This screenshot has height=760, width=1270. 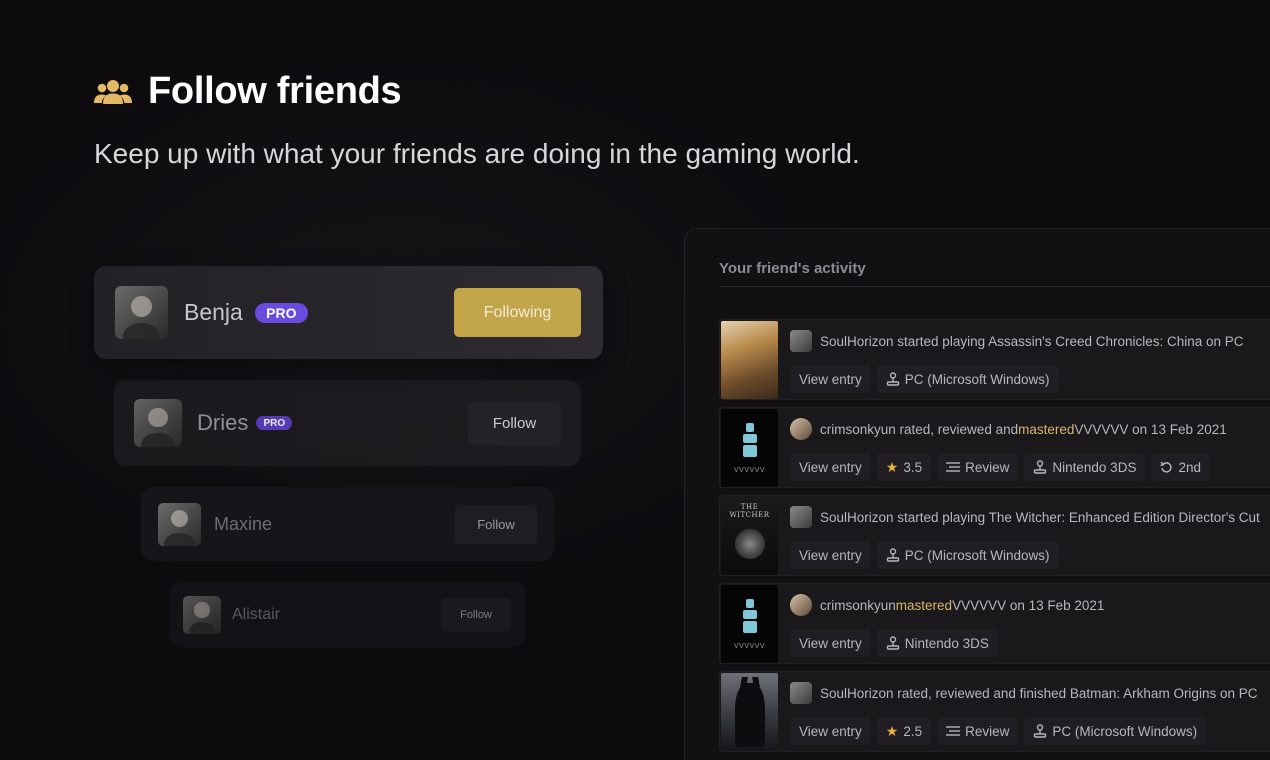 I want to click on following-button: Following, so click(x=517, y=312).